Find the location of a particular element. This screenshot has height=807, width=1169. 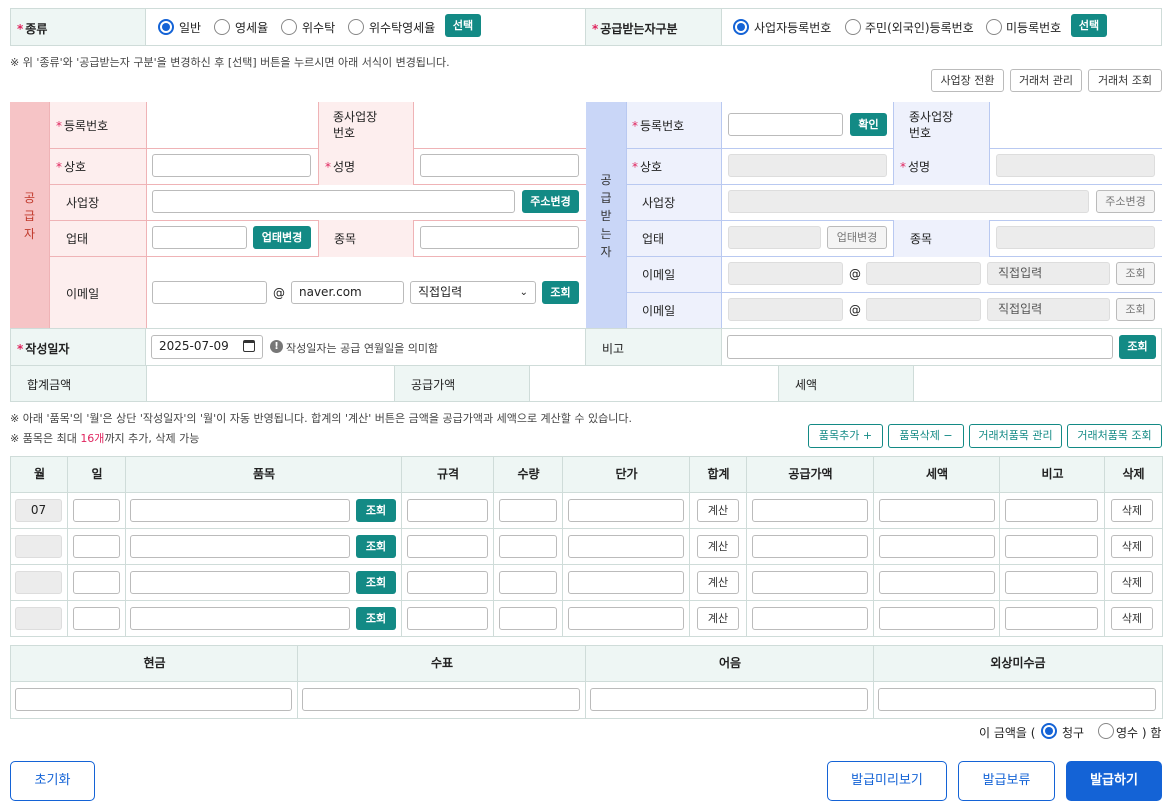

pay-input-check is located at coordinates (441, 699).